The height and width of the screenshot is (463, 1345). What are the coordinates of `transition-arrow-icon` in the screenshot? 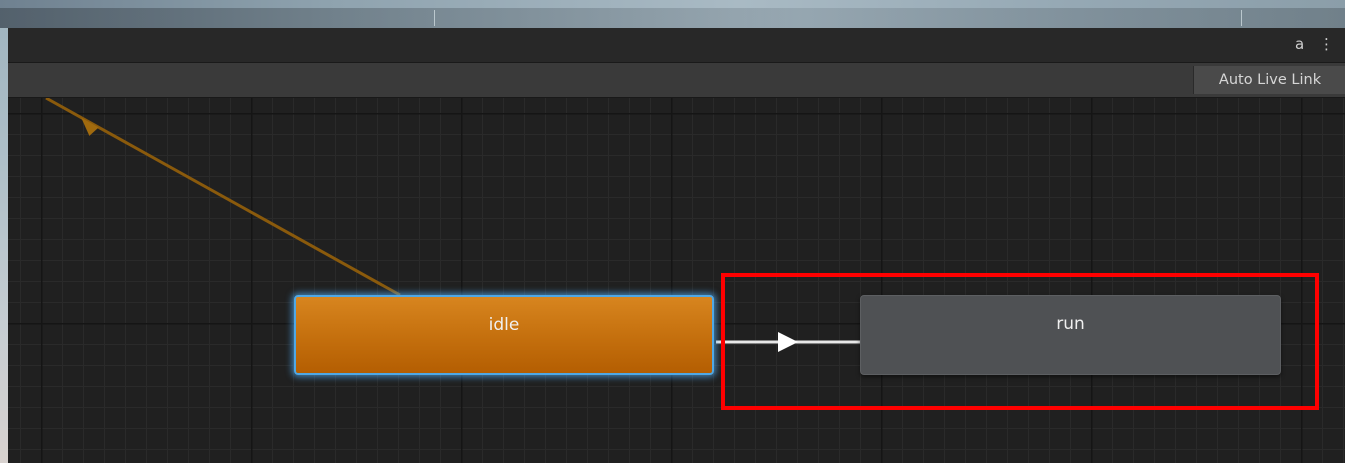 It's located at (788, 342).